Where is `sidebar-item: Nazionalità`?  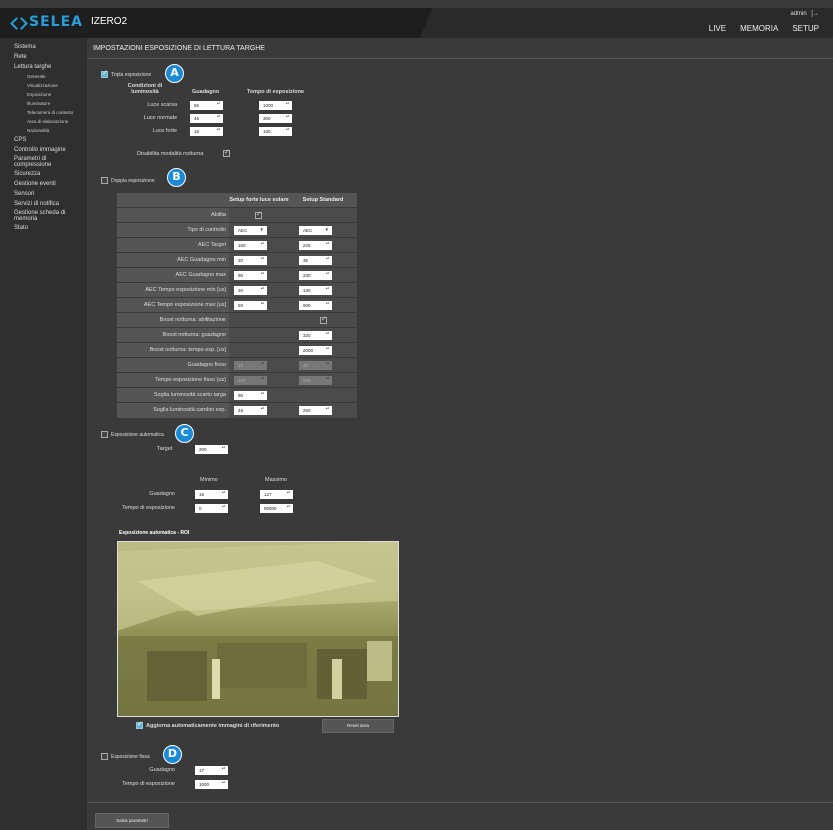
sidebar-item: Nazionalità is located at coordinates (43, 130).